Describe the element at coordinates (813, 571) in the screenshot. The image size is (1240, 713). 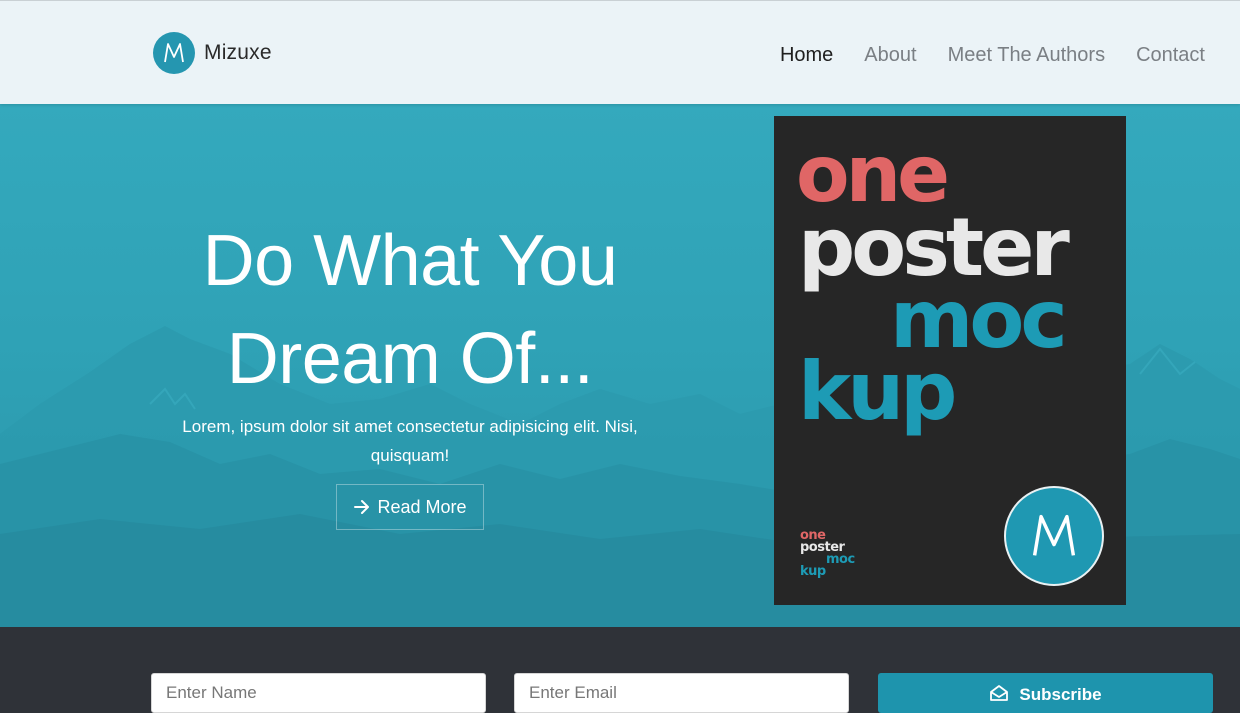
I see `poster-mini-word-kup: kup` at that location.